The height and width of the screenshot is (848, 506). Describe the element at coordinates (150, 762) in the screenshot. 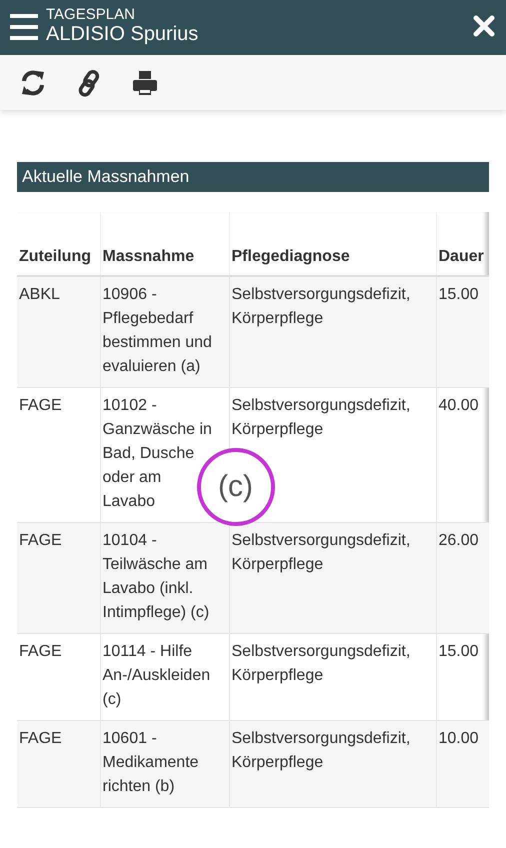

I see `table-cell: 10601 - Medikamente richten (b)` at that location.